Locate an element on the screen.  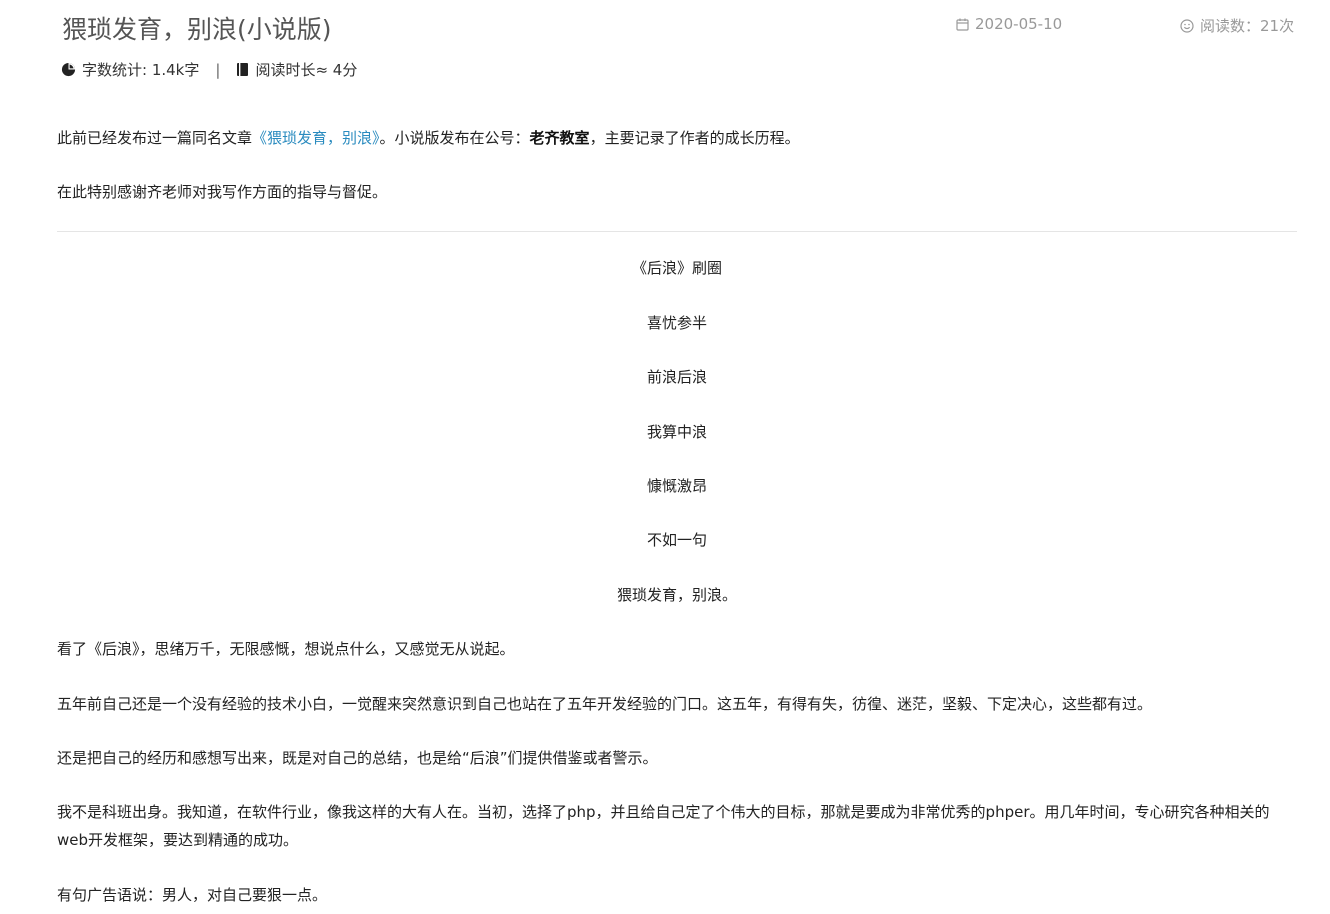
poem-line: 前浪后浪 is located at coordinates (676, 377).